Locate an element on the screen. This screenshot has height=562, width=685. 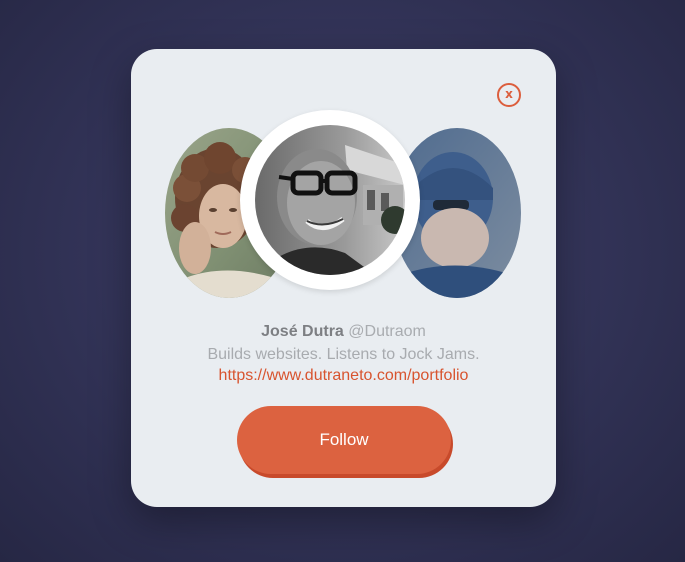
person-photo-icon is located at coordinates (330, 200).